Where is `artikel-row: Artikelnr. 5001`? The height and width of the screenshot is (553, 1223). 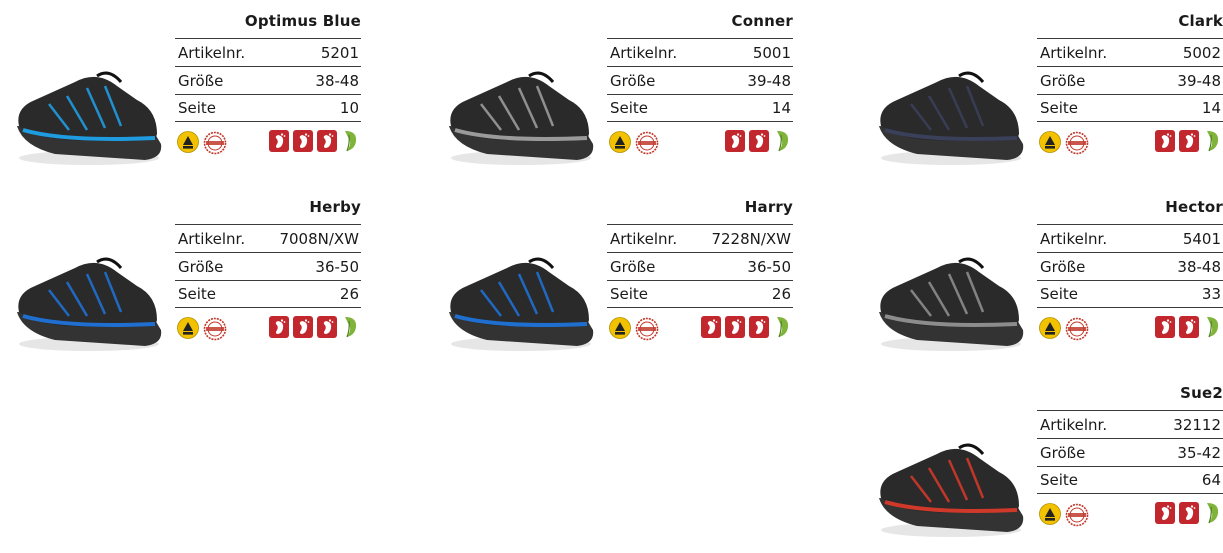
artikel-row: Artikelnr. 5001 is located at coordinates (700, 52).